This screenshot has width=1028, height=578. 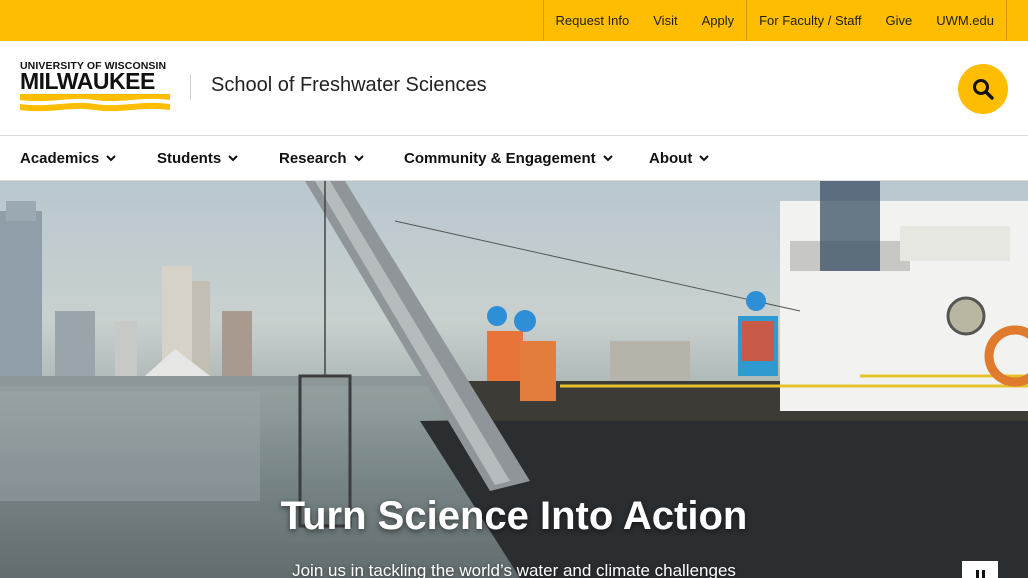 What do you see at coordinates (514, 516) in the screenshot?
I see `hero-title: Turn Science Into Action` at bounding box center [514, 516].